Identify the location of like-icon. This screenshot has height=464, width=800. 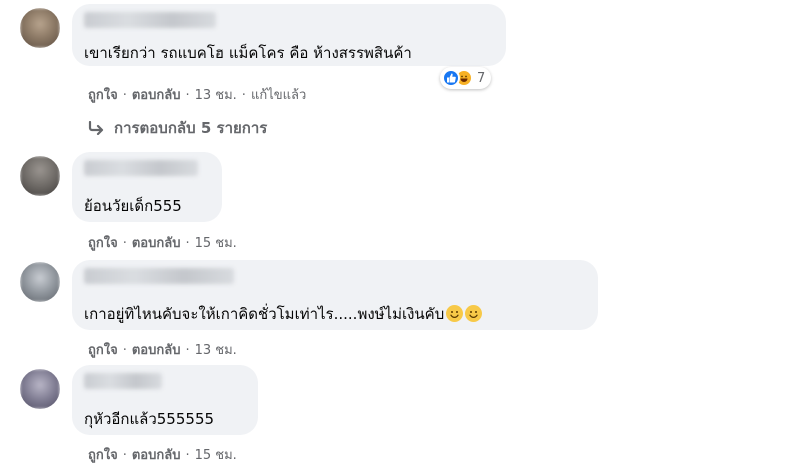
(451, 78).